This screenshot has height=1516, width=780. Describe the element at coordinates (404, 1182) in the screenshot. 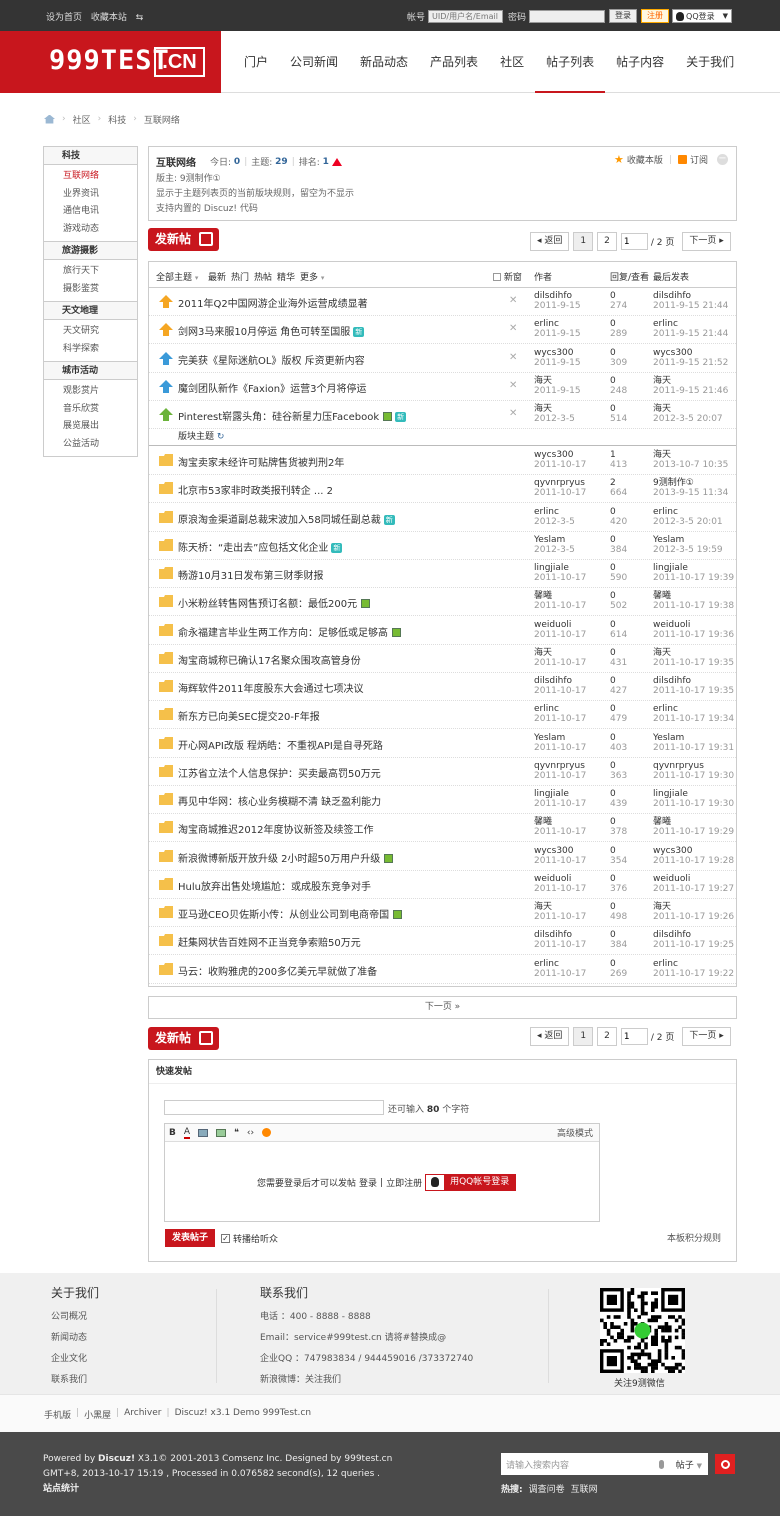

I see `register-link: 立即注册` at that location.